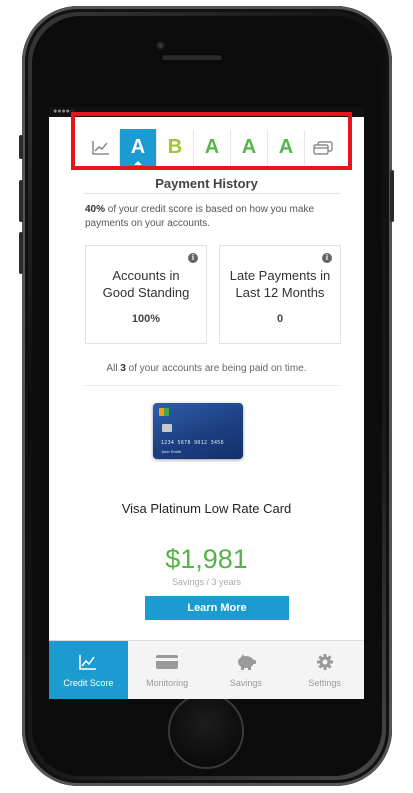  Describe the element at coordinates (167, 670) in the screenshot. I see `nav-monitoring: Monitoring` at that location.